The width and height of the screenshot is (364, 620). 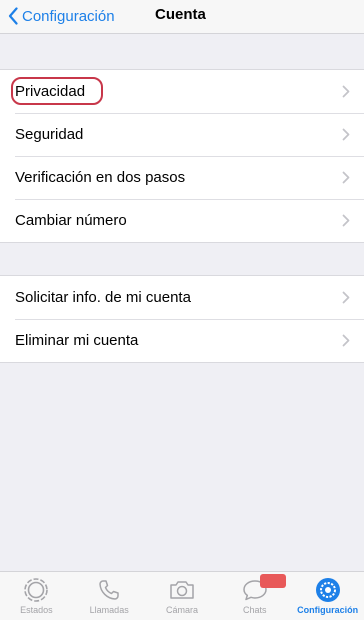 I want to click on row-delete-account: Eliminar mi cuenta, so click(x=182, y=340).